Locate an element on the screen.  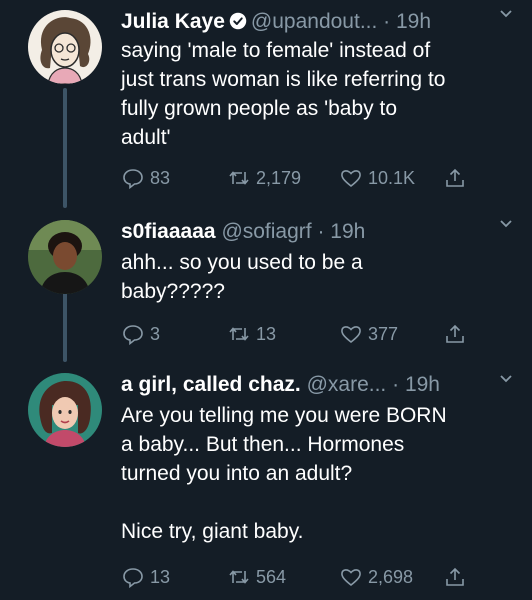
verified-badge-icon is located at coordinates (238, 20).